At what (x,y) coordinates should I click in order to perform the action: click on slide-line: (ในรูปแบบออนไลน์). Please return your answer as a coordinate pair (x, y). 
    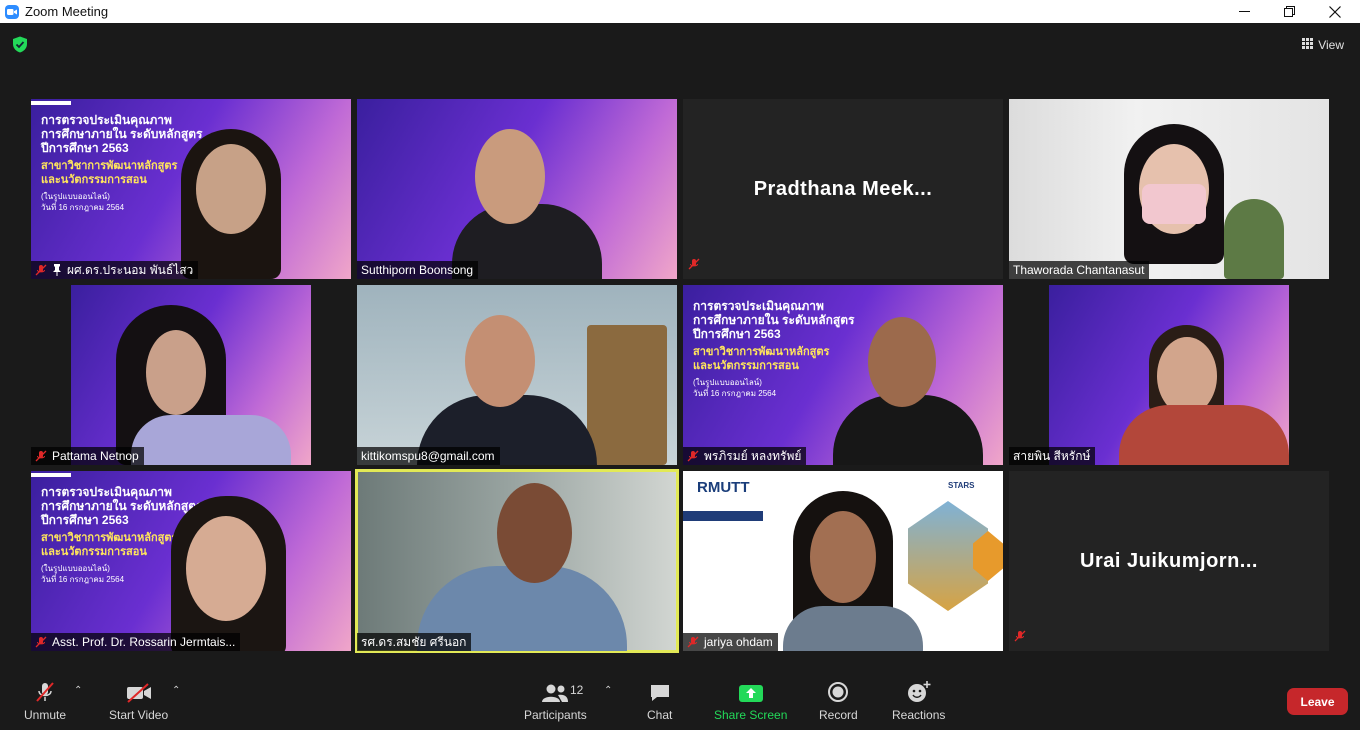
    Looking at the image, I should click on (727, 382).